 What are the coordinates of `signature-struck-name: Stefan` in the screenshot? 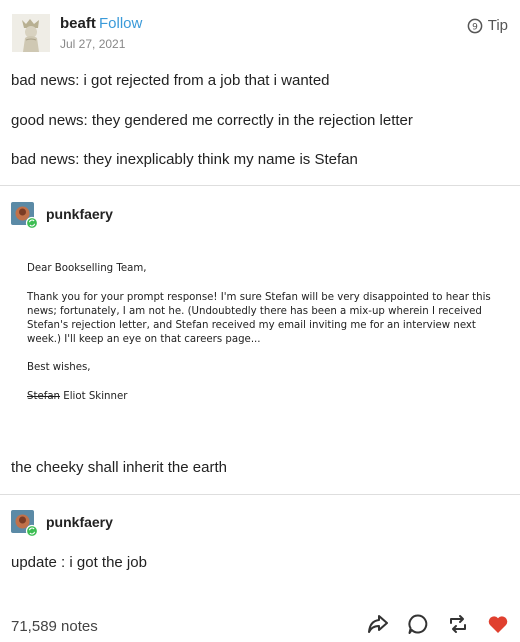 It's located at (44, 396).